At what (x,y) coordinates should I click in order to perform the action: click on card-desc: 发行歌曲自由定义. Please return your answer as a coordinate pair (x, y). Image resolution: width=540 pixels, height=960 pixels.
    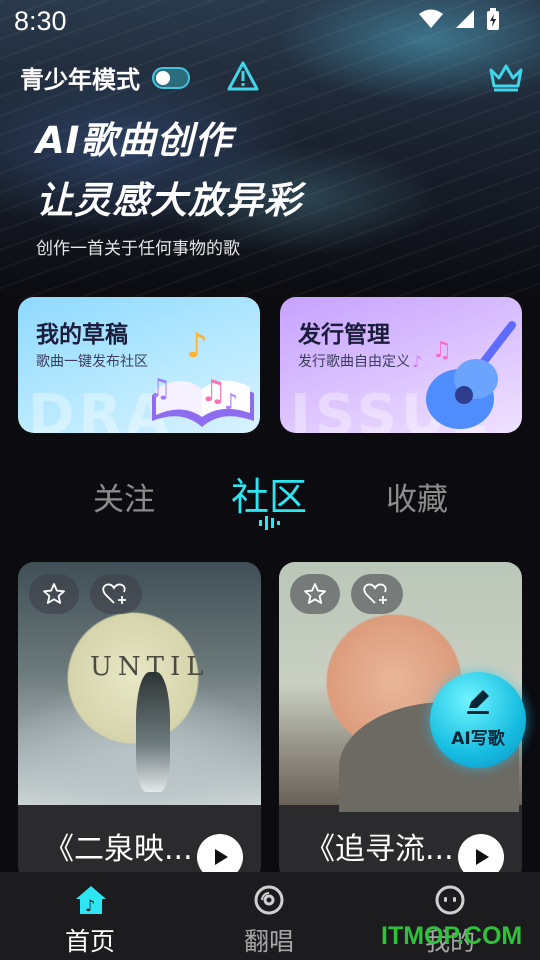
    Looking at the image, I should click on (354, 362).